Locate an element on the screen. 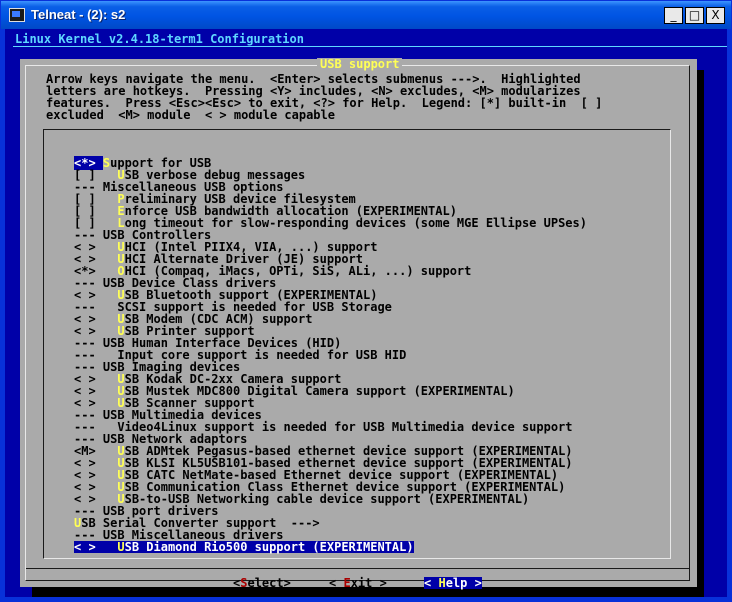  terminal-icon is located at coordinates (17, 15).